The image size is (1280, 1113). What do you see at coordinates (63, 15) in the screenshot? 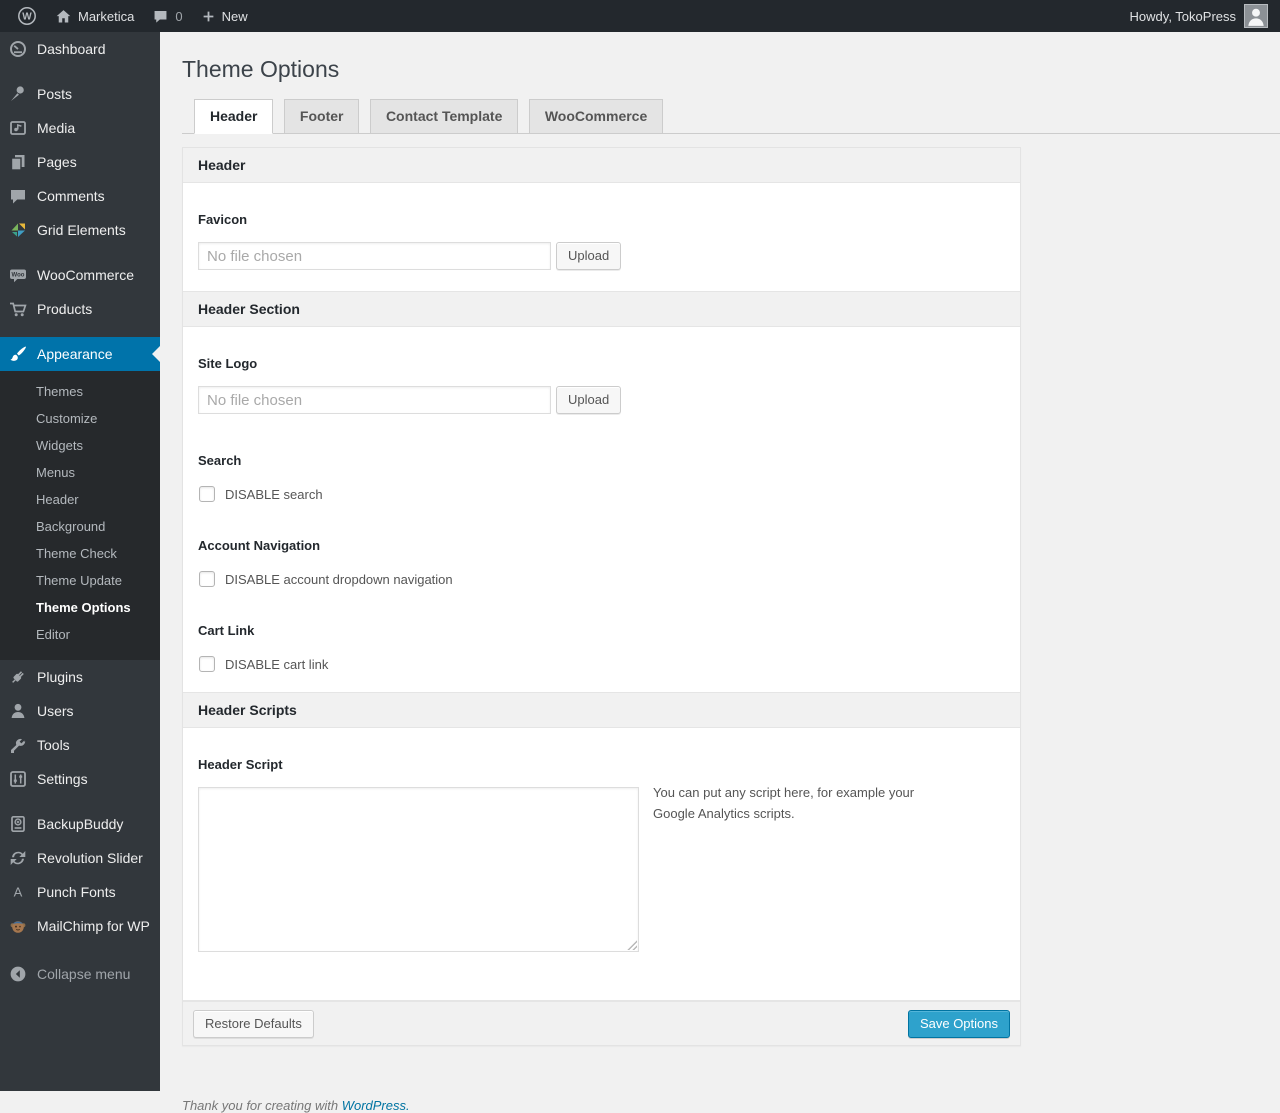
I see `home-icon` at bounding box center [63, 15].